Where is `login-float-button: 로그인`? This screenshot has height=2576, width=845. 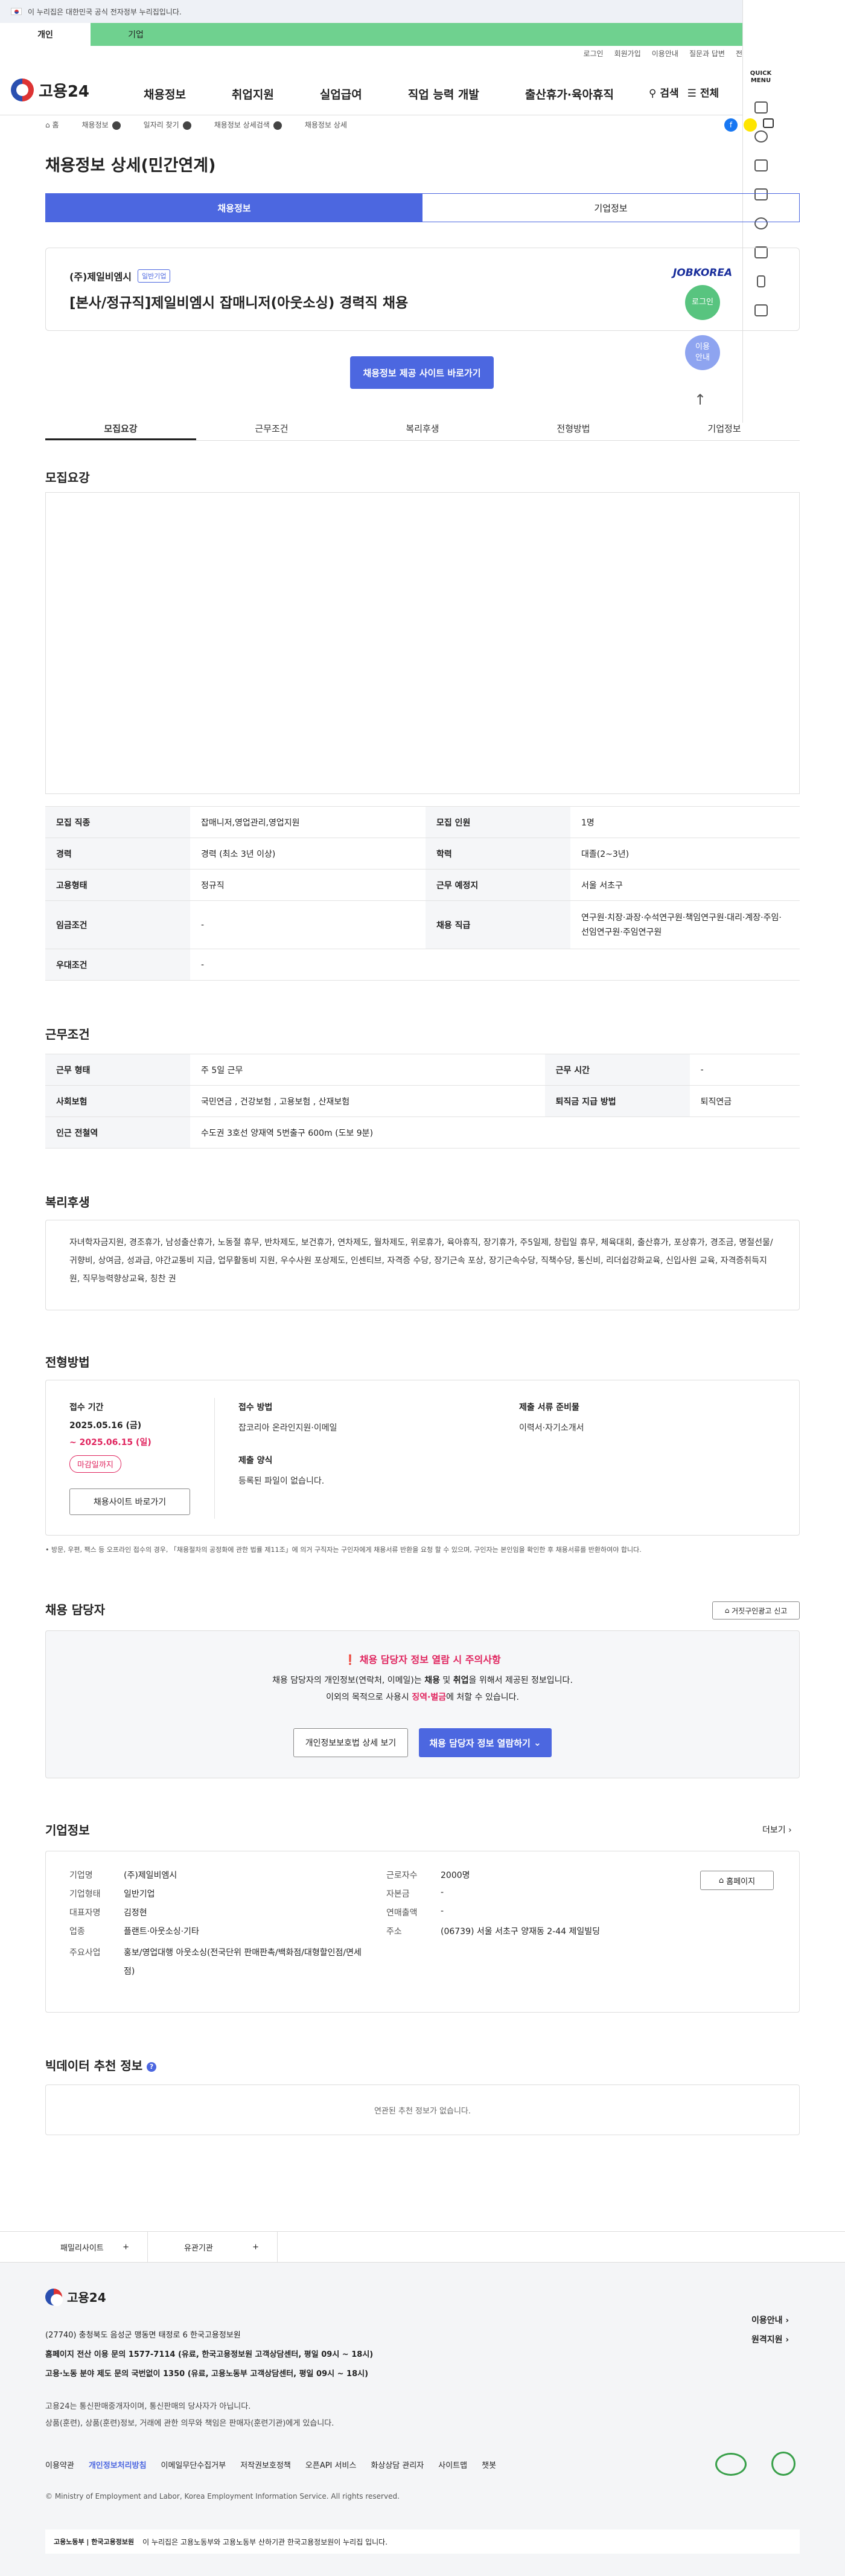
login-float-button: 로그인 is located at coordinates (702, 302).